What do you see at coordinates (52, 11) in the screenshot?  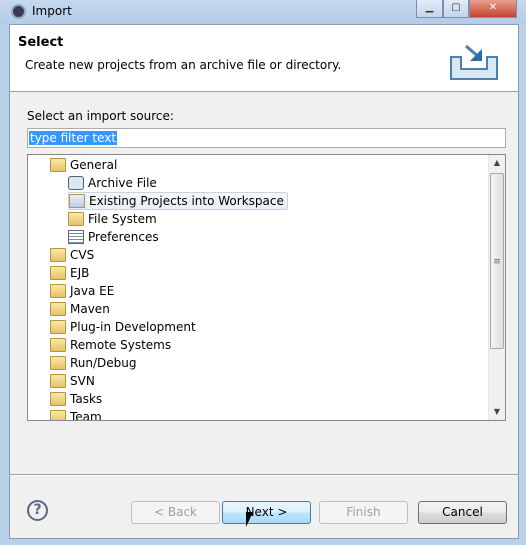 I see `window-title: Import` at bounding box center [52, 11].